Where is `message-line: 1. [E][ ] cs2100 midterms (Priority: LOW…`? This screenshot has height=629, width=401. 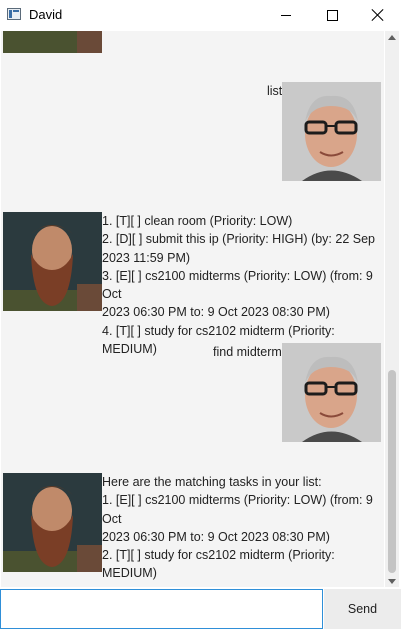 message-line: 1. [E][ ] cs2100 midterms (Priority: LOW… is located at coordinates (237, 509).